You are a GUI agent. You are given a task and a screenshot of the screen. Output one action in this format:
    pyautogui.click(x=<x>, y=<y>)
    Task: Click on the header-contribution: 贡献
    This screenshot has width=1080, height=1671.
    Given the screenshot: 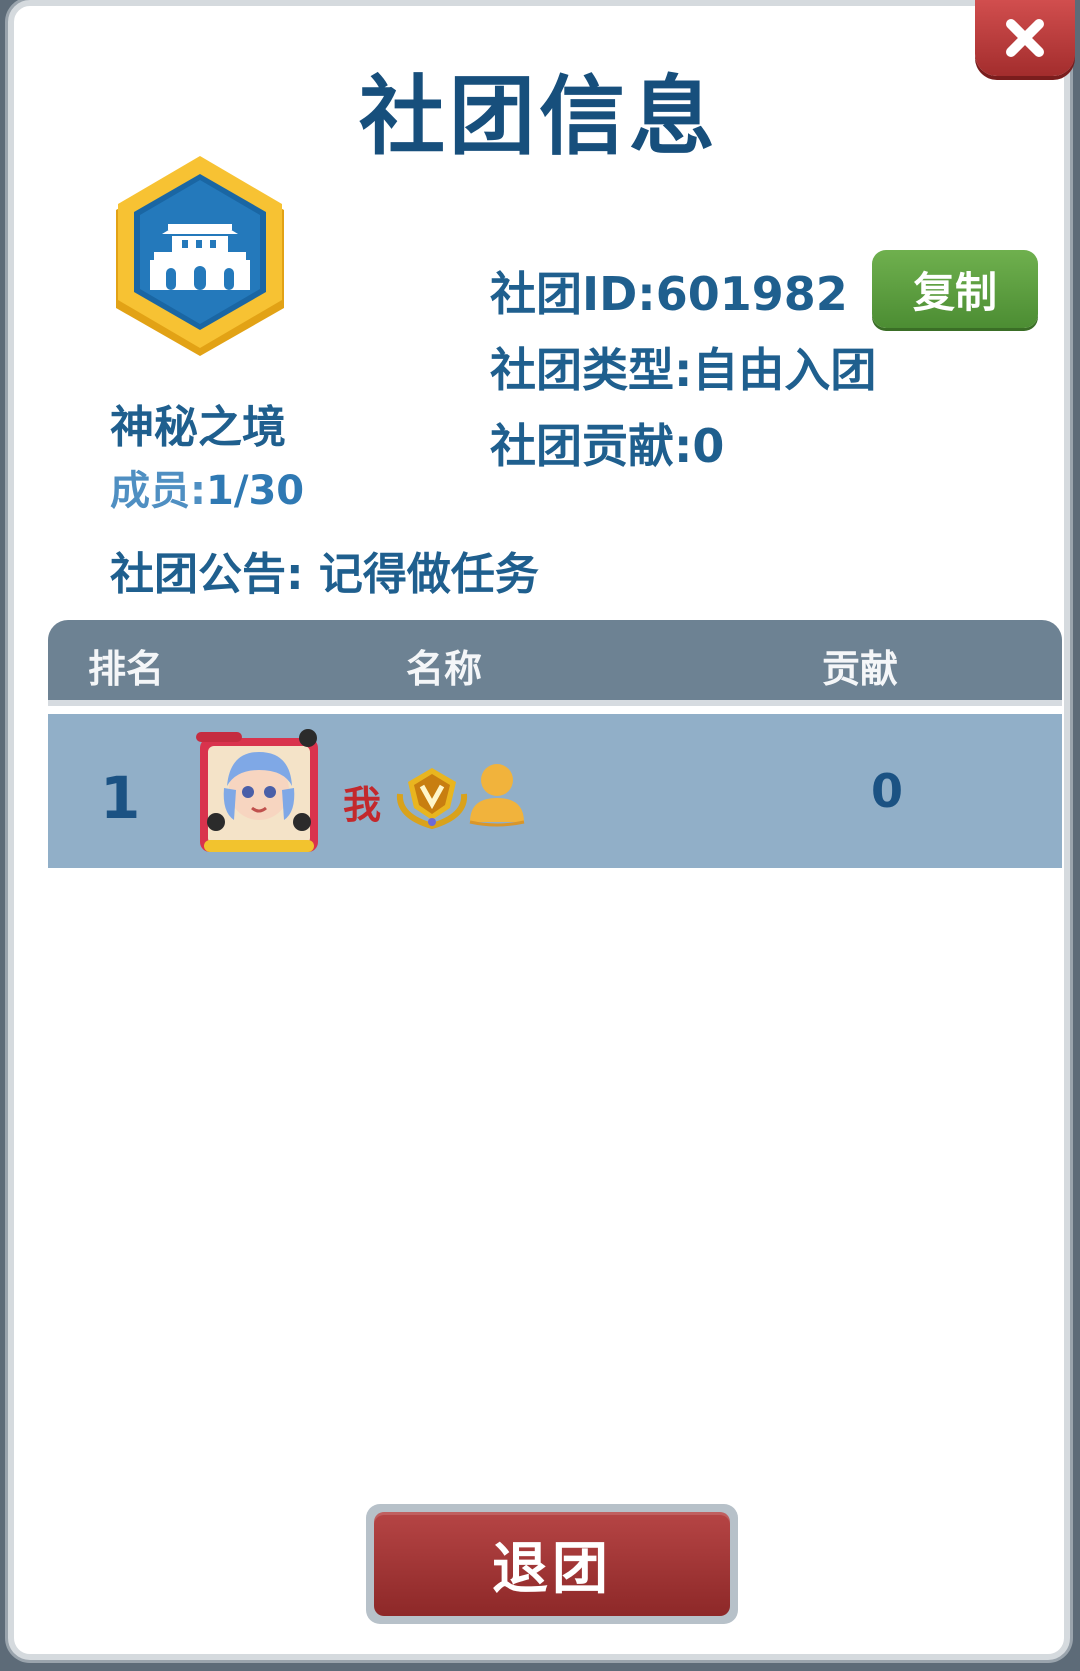 What is the action you would take?
    pyautogui.click(x=860, y=669)
    